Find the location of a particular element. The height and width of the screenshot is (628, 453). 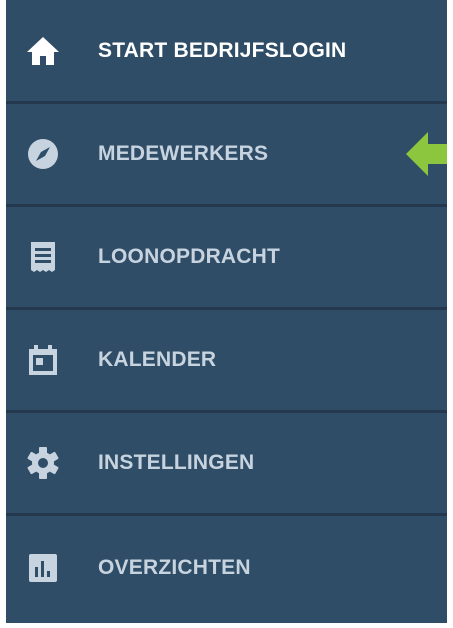

sidebar-item-label: LOONOPDRACHT is located at coordinates (189, 256).